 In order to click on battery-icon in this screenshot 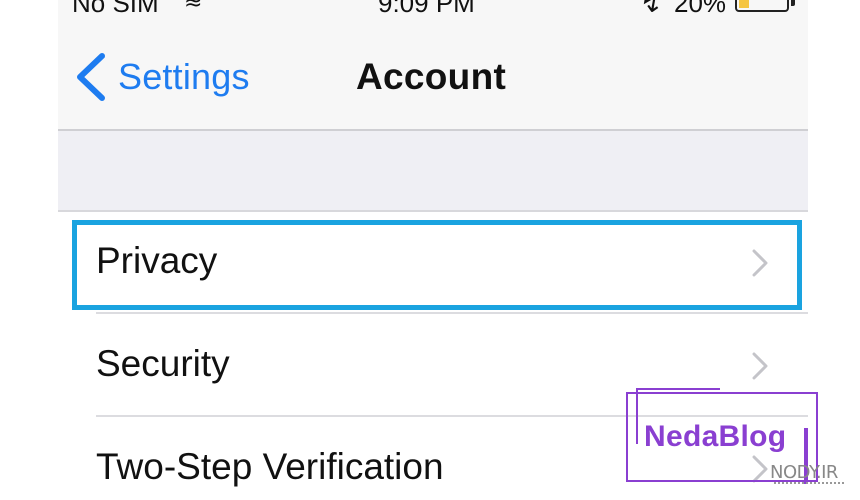, I will do `click(762, 6)`.